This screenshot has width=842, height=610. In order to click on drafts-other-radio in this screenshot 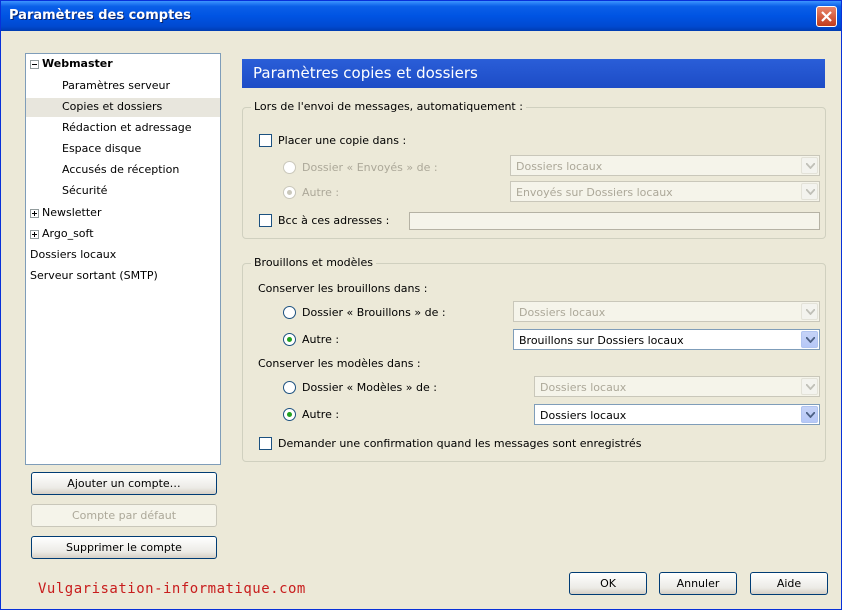, I will do `click(289, 339)`.